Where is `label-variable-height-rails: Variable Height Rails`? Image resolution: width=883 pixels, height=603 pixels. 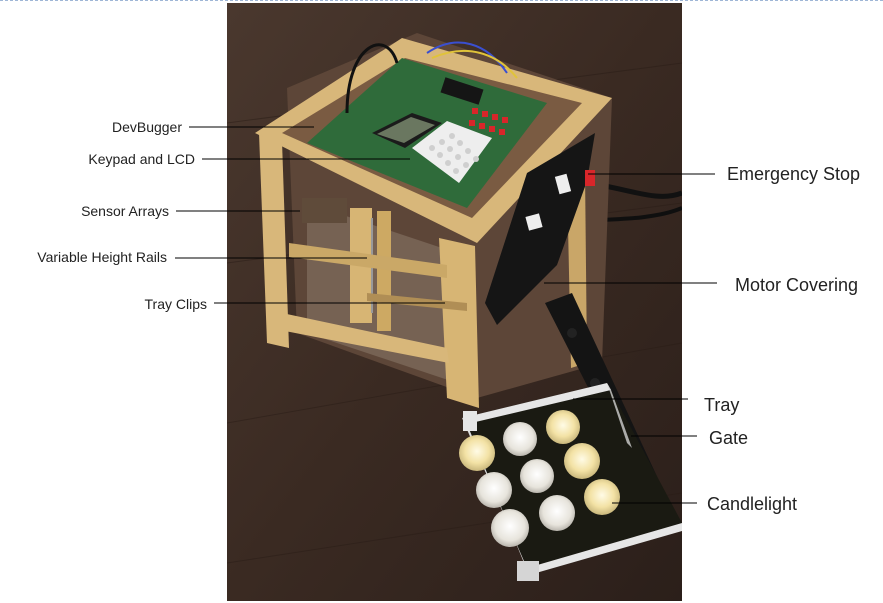 label-variable-height-rails: Variable Height Rails is located at coordinates (102, 257).